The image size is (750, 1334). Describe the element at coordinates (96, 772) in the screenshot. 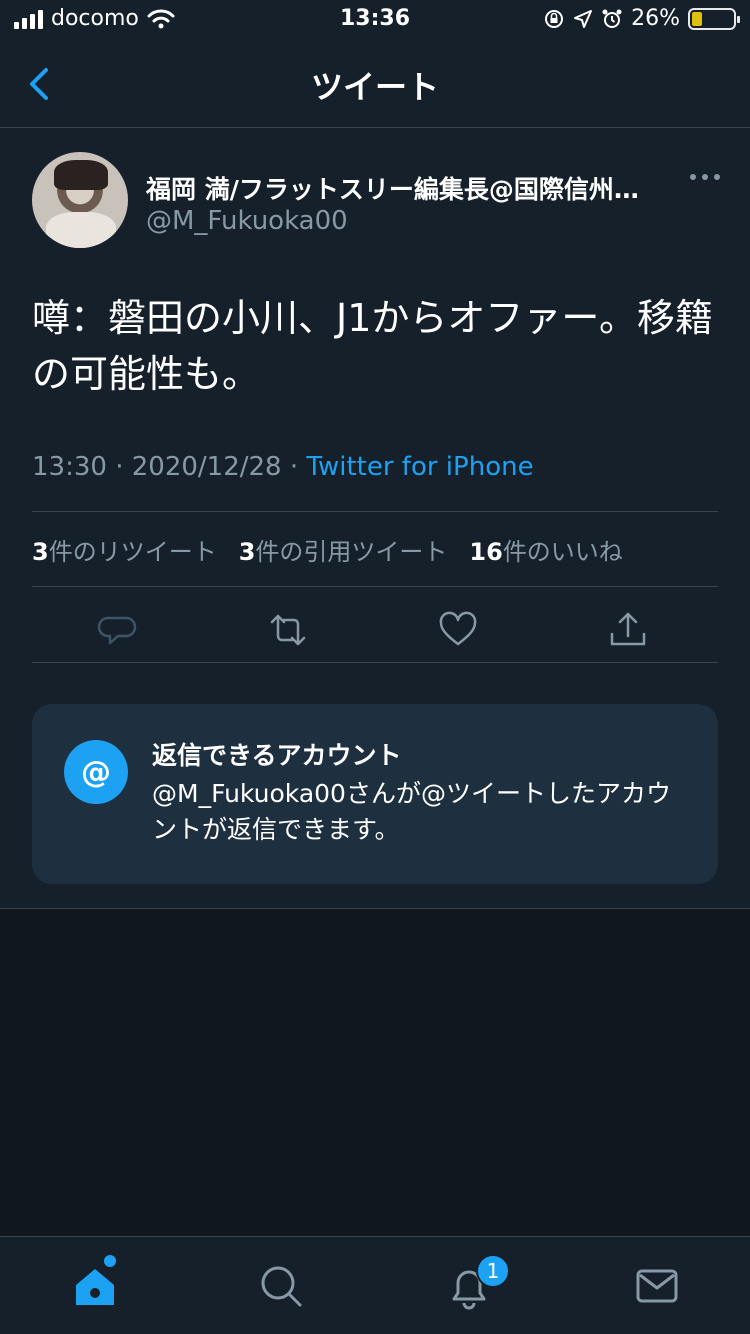

I see `mention-icon: @` at that location.